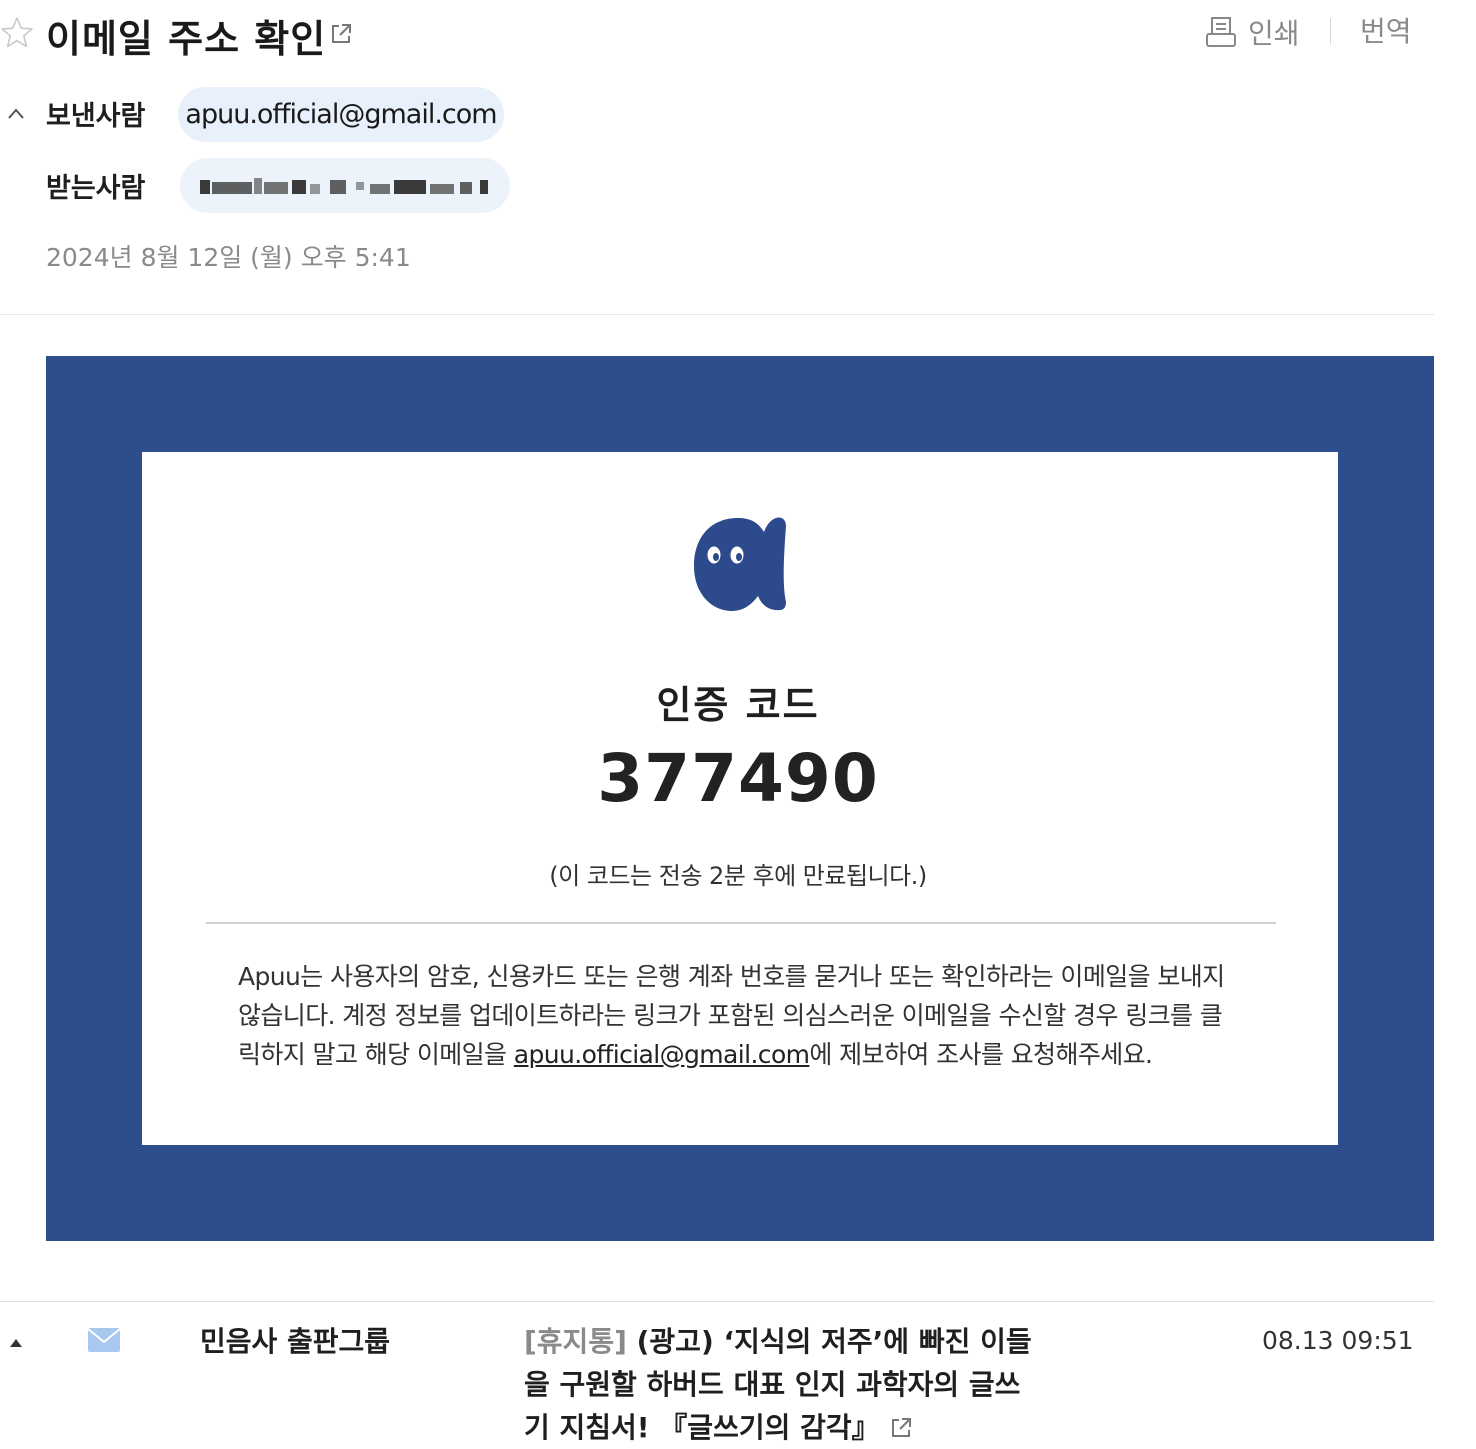 This screenshot has height=1449, width=1476. Describe the element at coordinates (1386, 32) in the screenshot. I see `translate-button: 번역` at that location.